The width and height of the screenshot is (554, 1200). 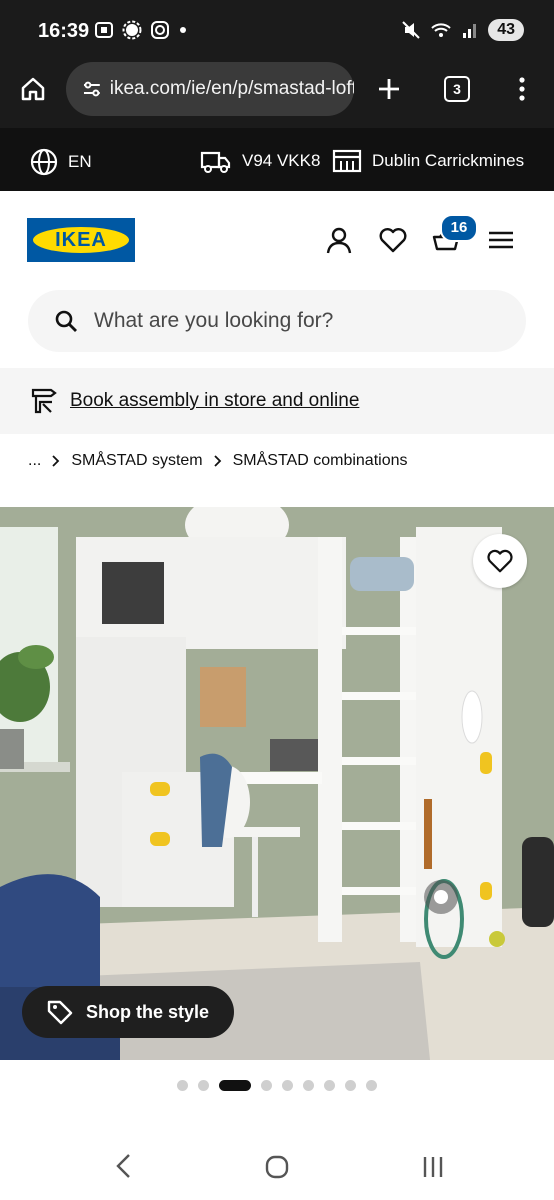 What do you see at coordinates (320, 461) in the screenshot?
I see `breadcrumb-item-combinations: SMÅSTAD combinations` at bounding box center [320, 461].